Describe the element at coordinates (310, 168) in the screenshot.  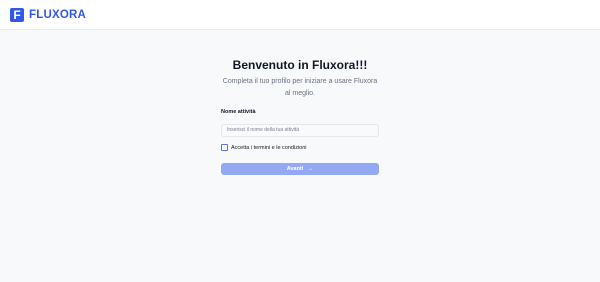
I see `arrow-right-icon: →` at that location.